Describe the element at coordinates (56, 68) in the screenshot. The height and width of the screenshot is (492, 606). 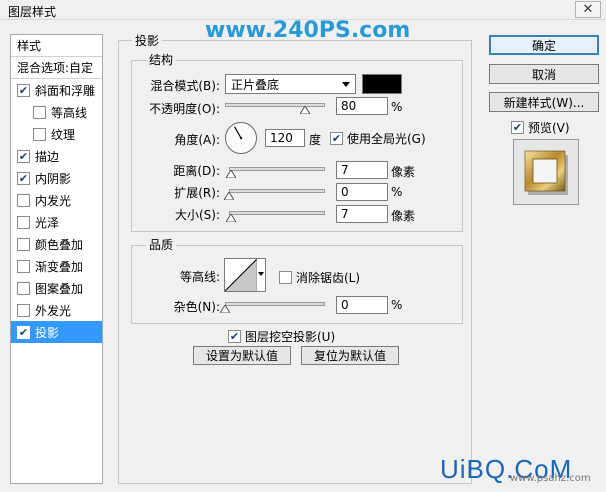
I see `blend-options-item: 混合选项:自定` at that location.